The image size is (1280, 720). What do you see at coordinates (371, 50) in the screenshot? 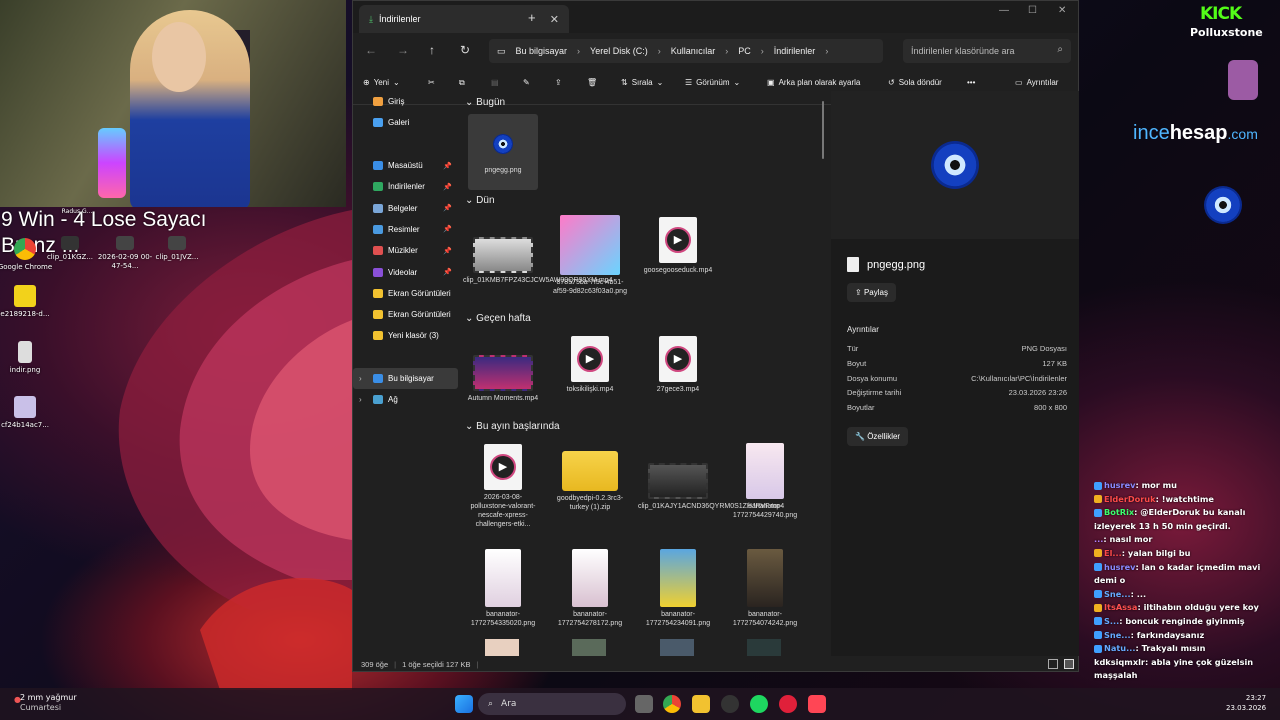
I see `back-icon: ←` at bounding box center [371, 50].